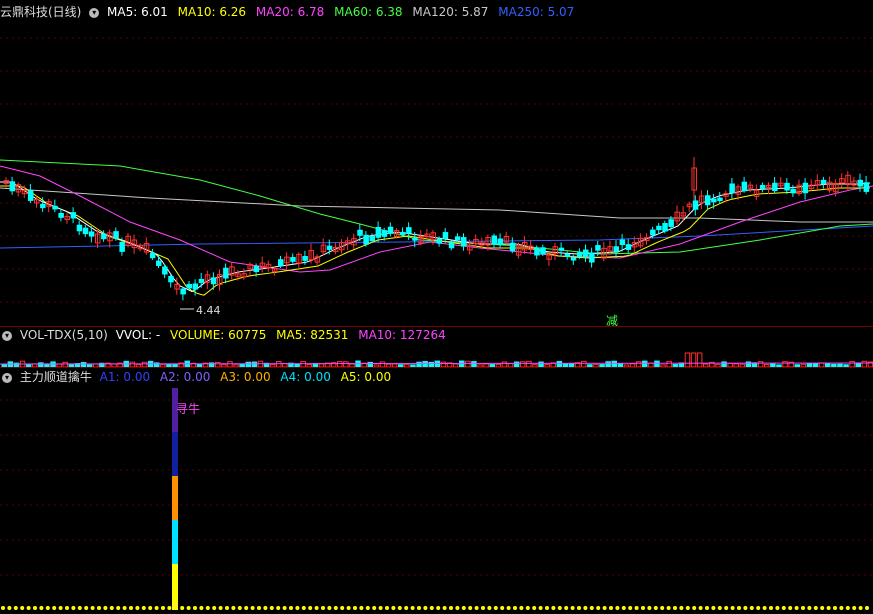 This screenshot has width=873, height=614. Describe the element at coordinates (402, 335) in the screenshot. I see `vol-ma10-label: MA10: 127264` at that location.